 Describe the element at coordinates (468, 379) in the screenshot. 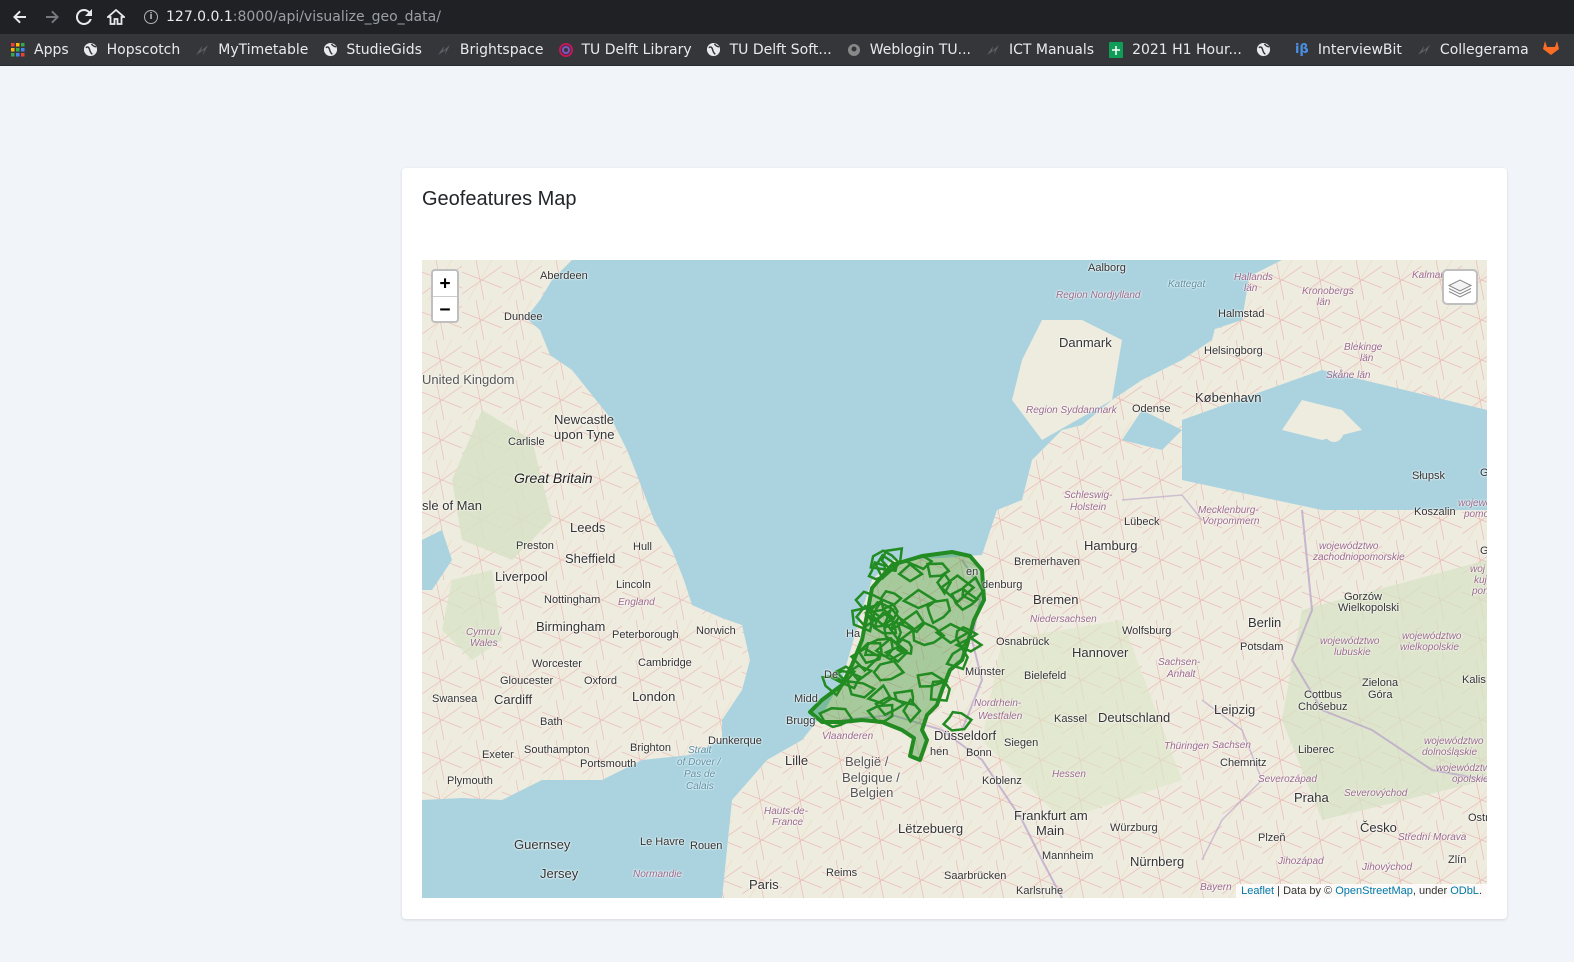

I see `map-label-uk: United Kingdom` at that location.